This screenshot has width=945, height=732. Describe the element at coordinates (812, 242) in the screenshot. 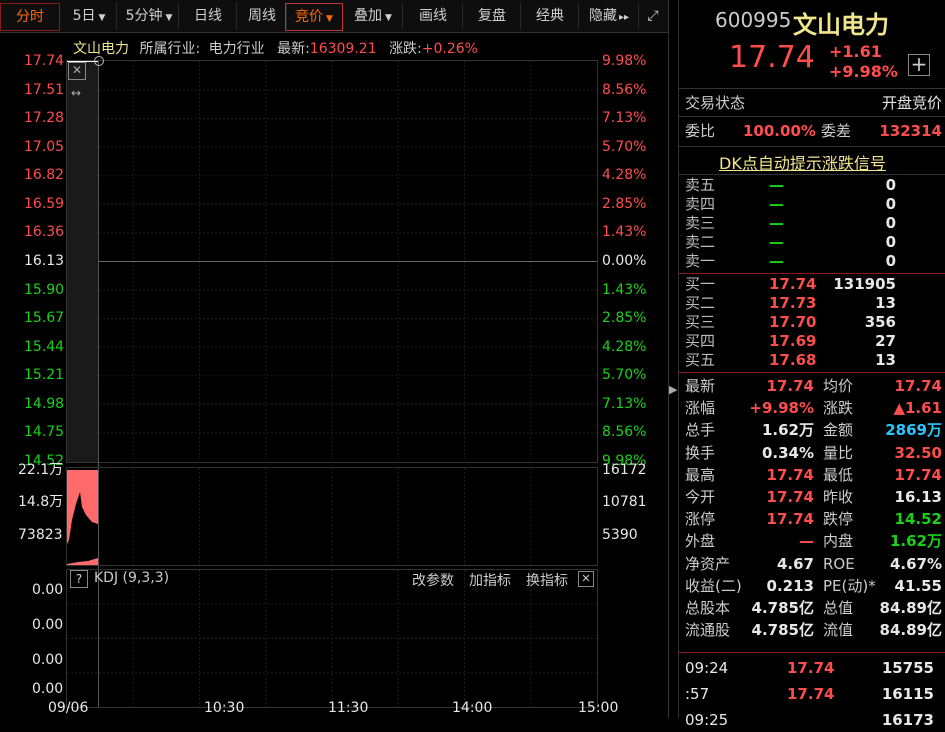

I see `sell-level-row: 卖二 — 0` at that location.